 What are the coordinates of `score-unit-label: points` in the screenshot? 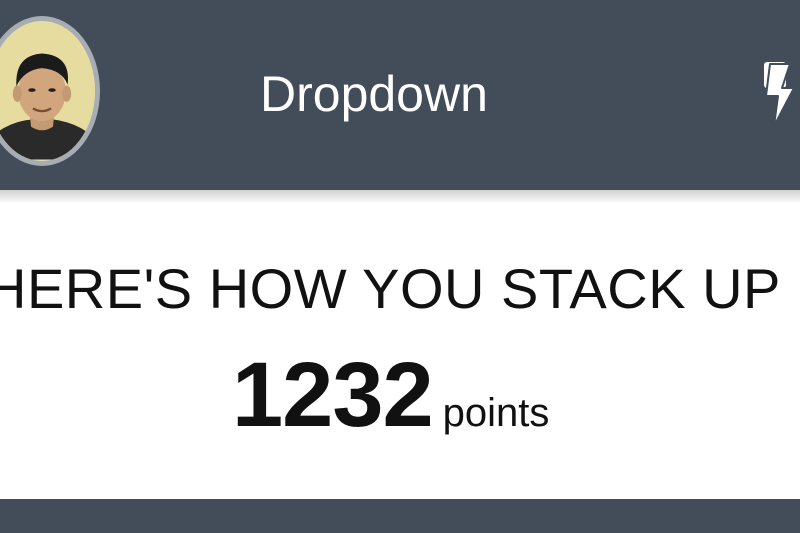 It's located at (496, 413).